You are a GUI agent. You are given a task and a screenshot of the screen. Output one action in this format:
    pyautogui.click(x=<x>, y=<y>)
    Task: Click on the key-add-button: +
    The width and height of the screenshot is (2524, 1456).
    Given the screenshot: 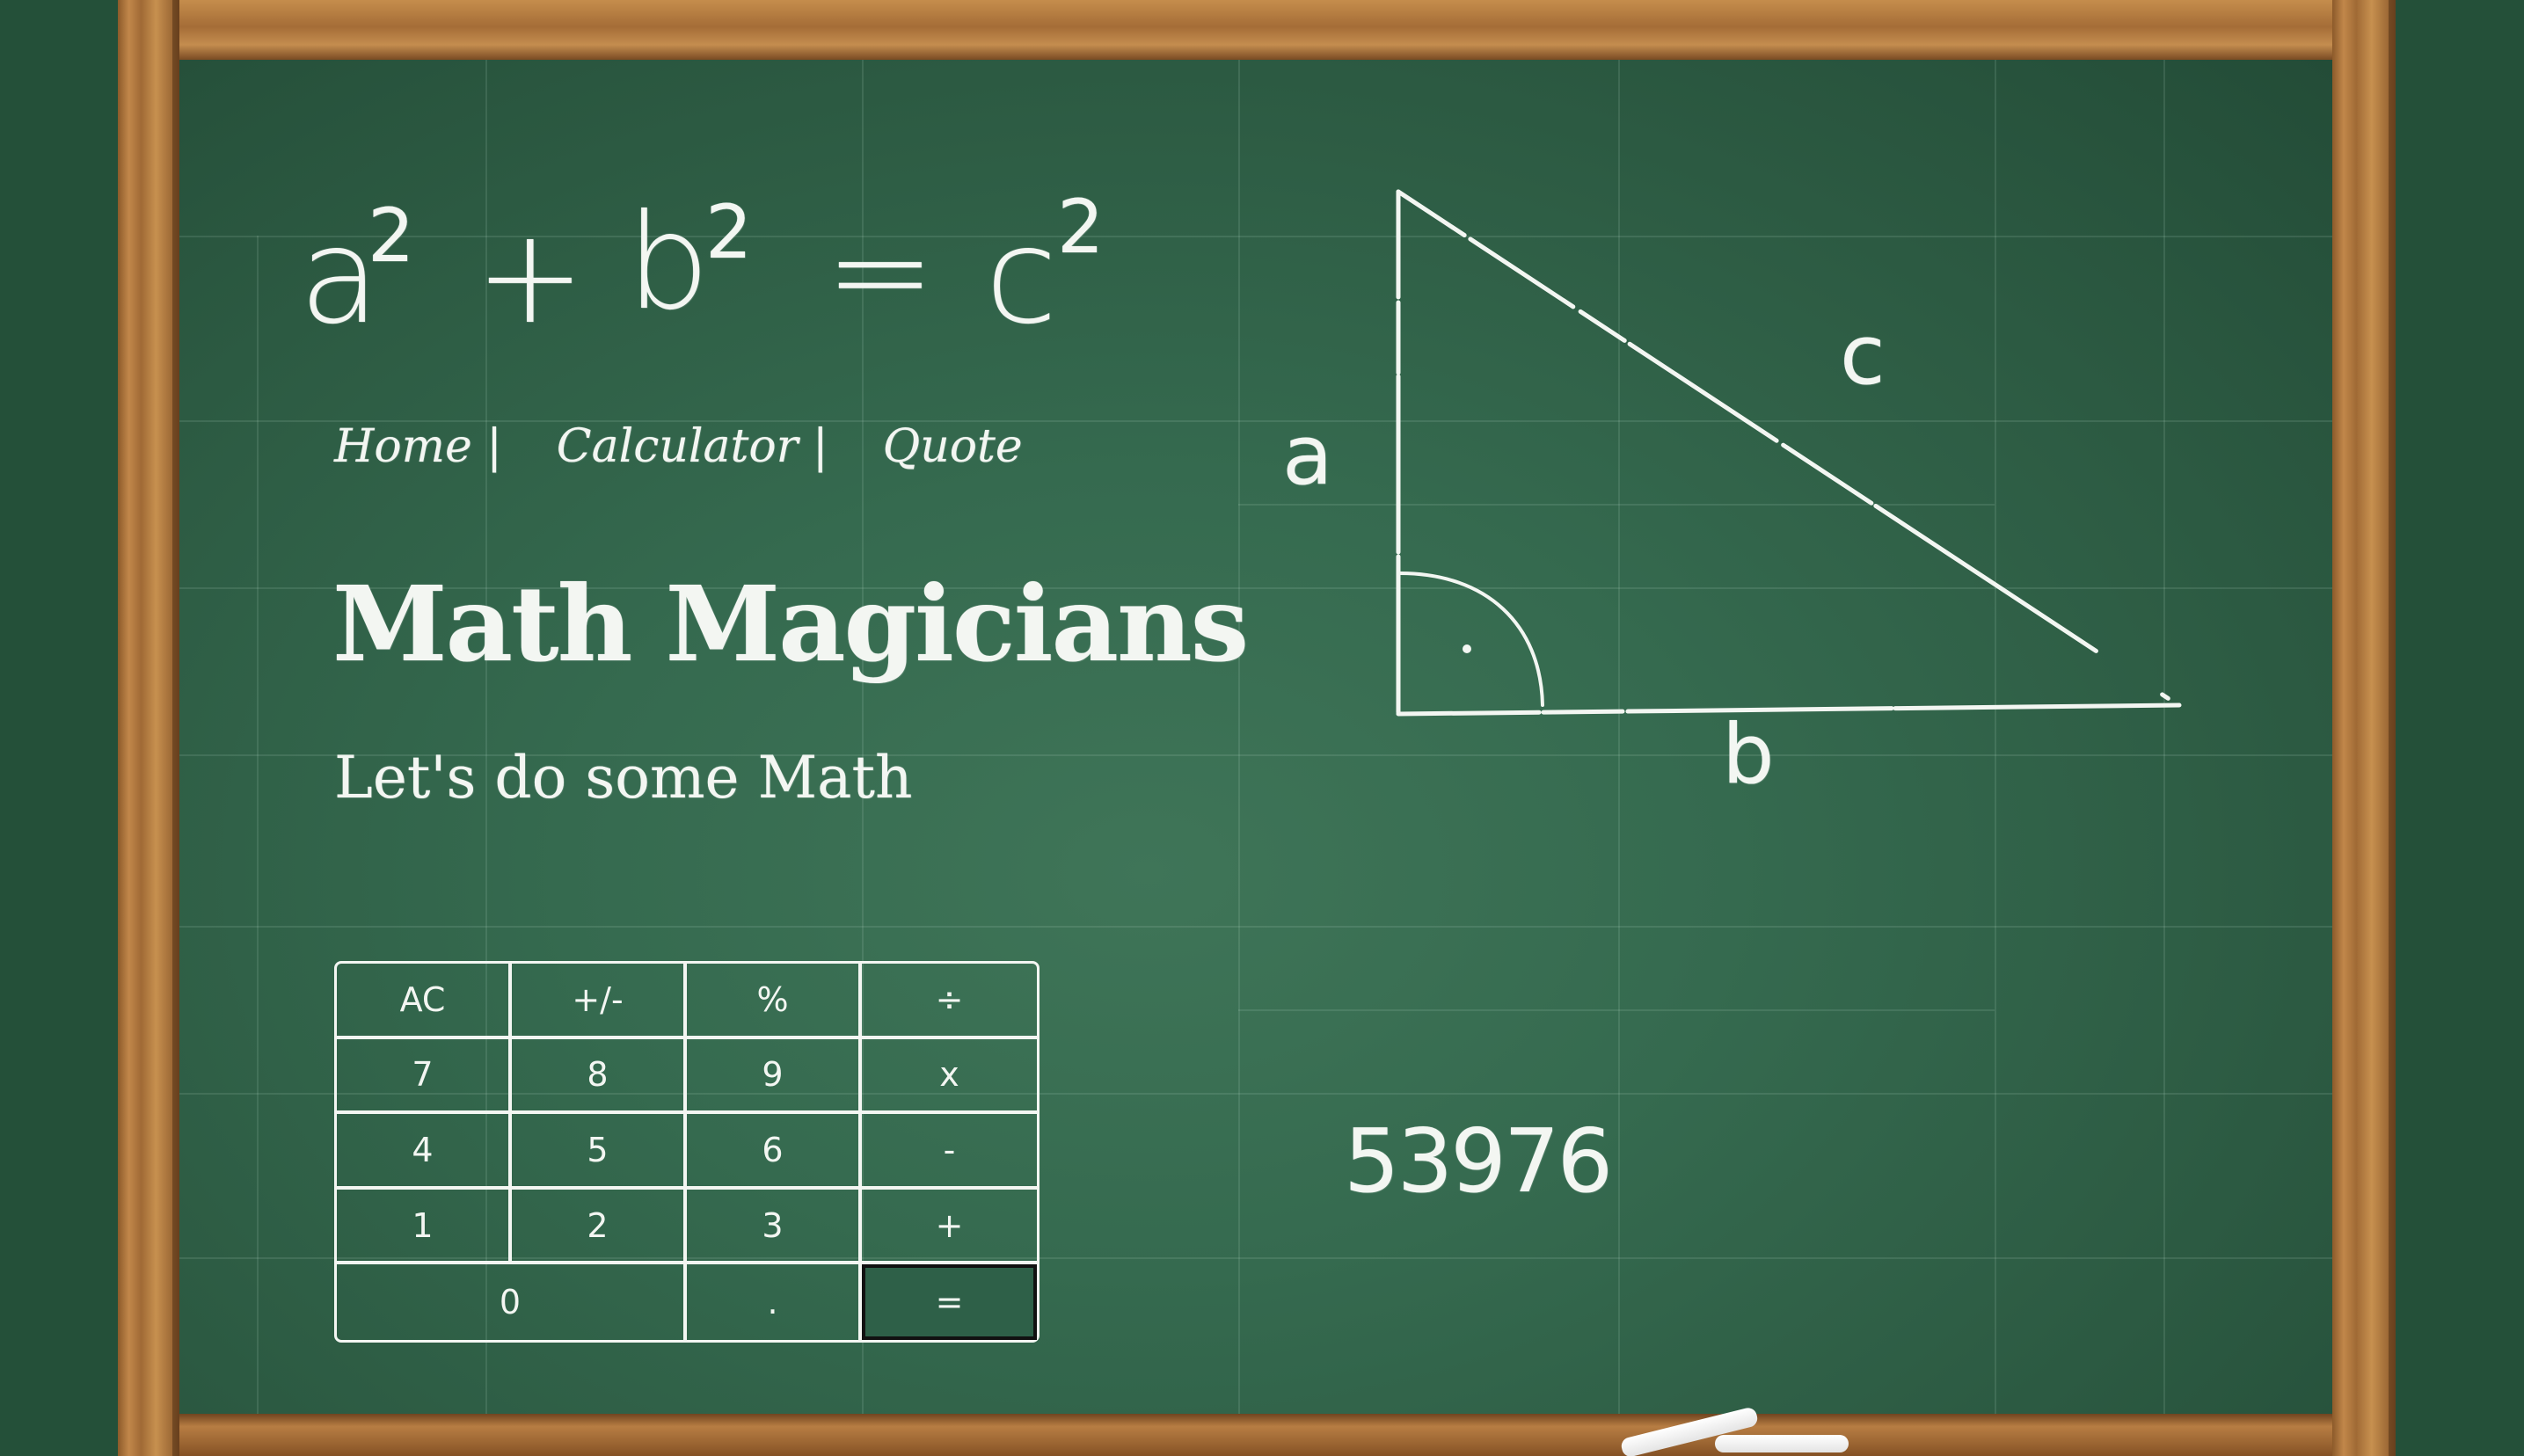 What is the action you would take?
    pyautogui.click(x=949, y=1227)
    